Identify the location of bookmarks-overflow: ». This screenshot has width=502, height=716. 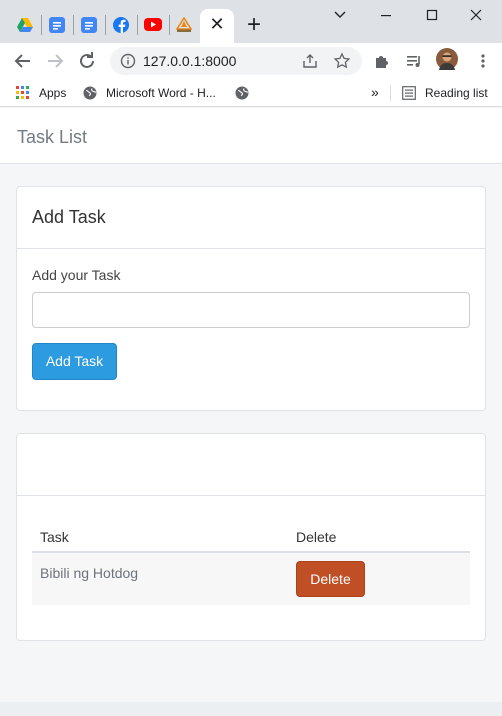
(375, 92).